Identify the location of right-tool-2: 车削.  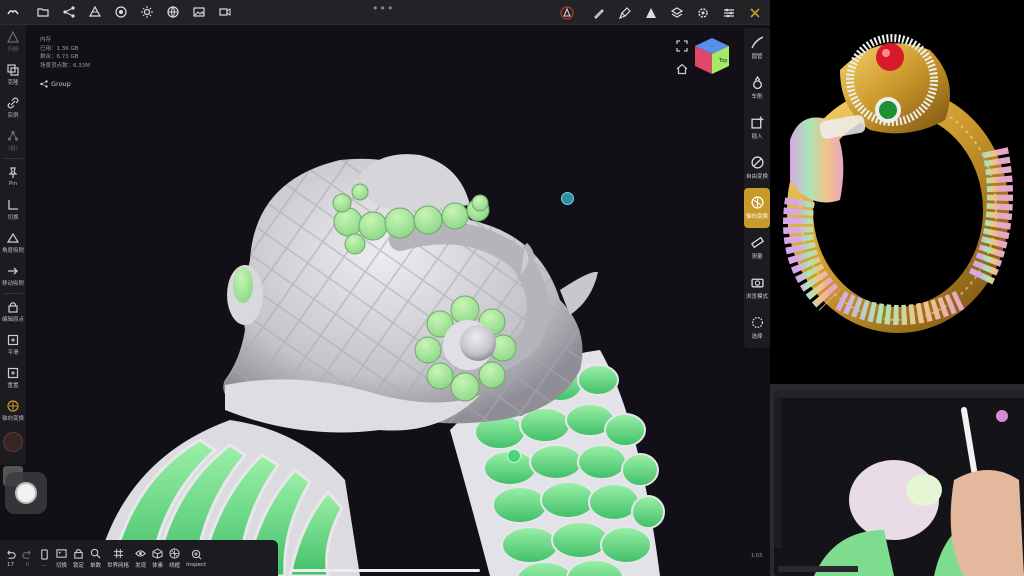
(757, 88).